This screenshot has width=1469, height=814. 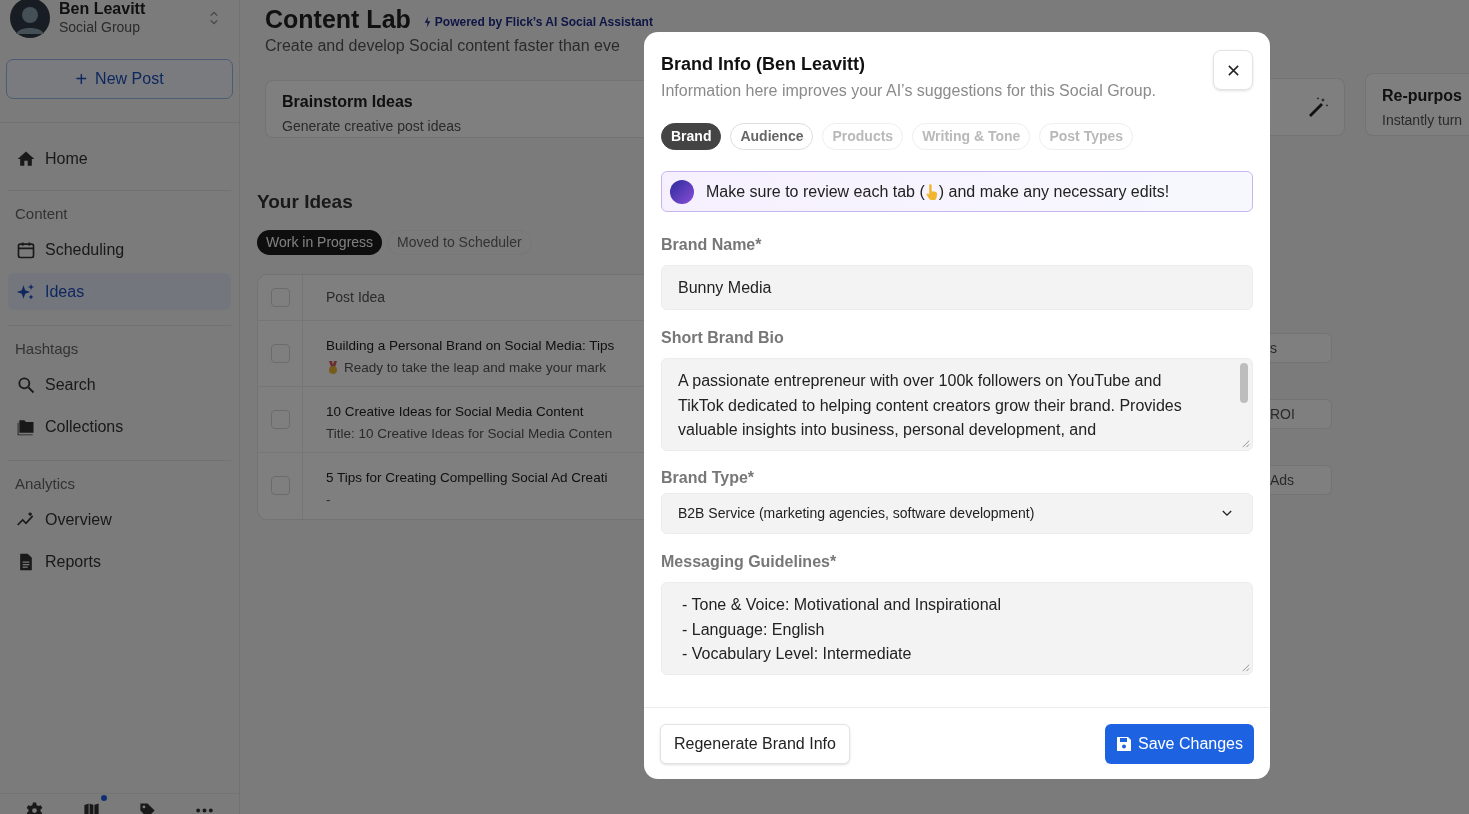 I want to click on page-subtitle: Create and develop Social content faster than eve, so click(x=442, y=46).